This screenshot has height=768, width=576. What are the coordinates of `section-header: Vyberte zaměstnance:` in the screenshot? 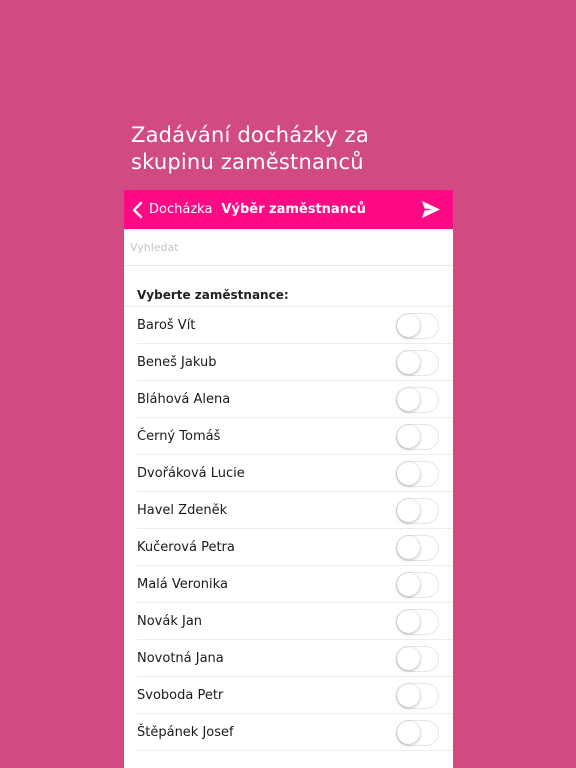 It's located at (288, 286).